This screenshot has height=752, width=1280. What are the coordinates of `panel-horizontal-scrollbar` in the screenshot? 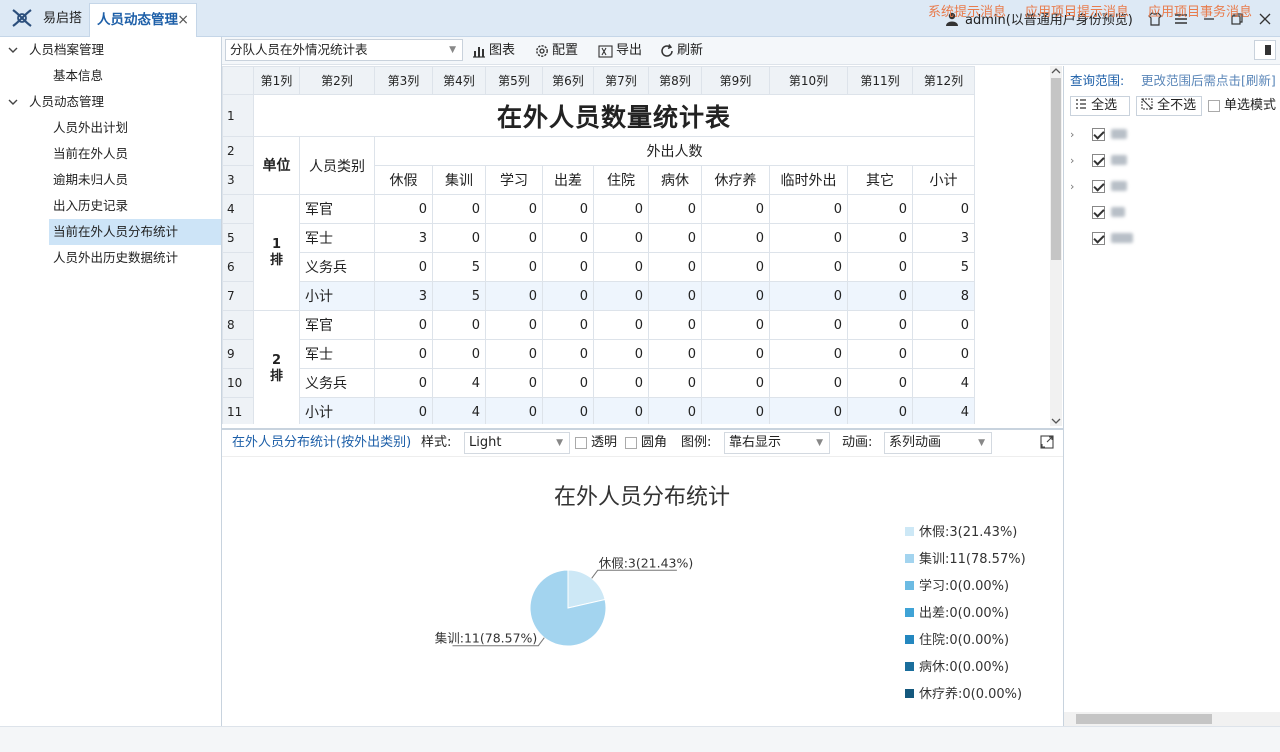 It's located at (1172, 719).